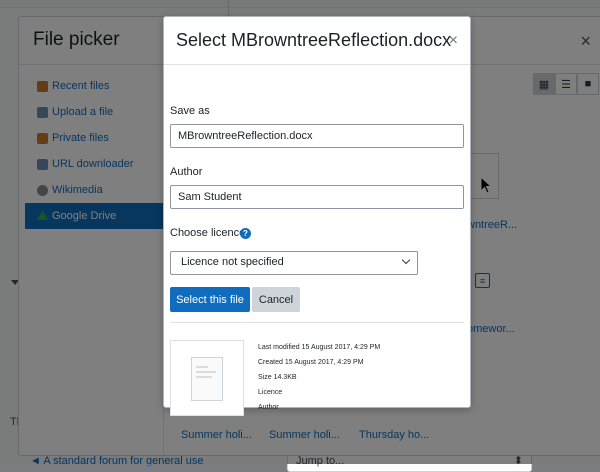  Describe the element at coordinates (317, 136) in the screenshot. I see `save-as-input` at that location.